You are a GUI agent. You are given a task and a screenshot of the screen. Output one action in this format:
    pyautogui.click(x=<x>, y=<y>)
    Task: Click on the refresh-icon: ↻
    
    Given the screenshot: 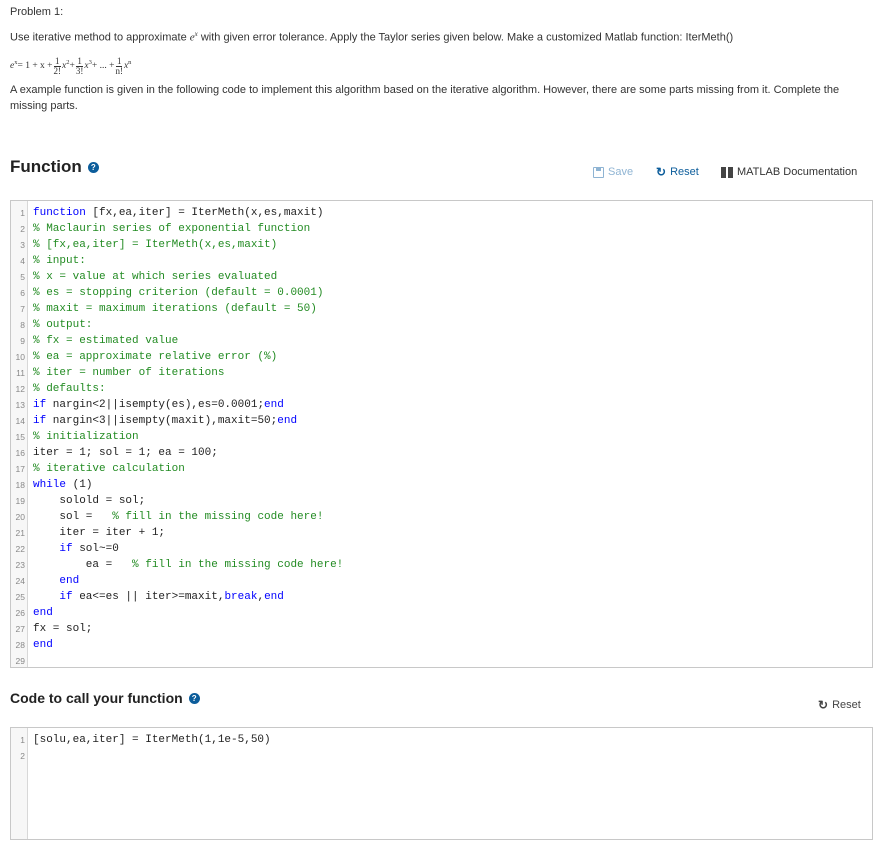 What is the action you would take?
    pyautogui.click(x=823, y=705)
    